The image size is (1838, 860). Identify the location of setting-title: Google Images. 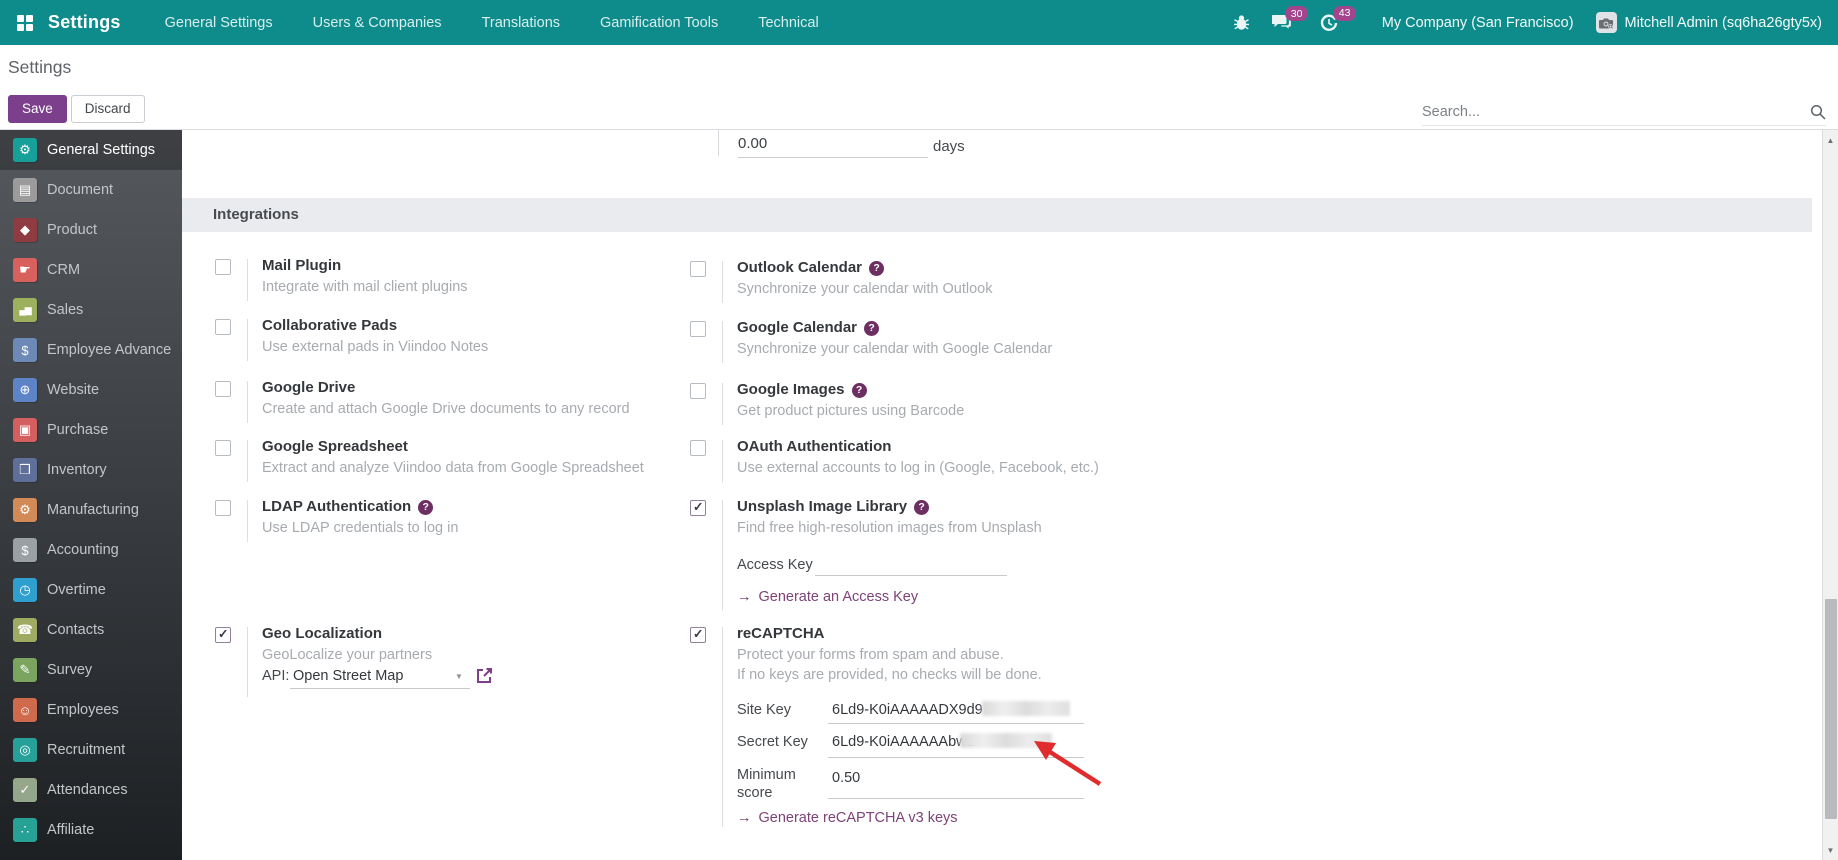
(791, 389).